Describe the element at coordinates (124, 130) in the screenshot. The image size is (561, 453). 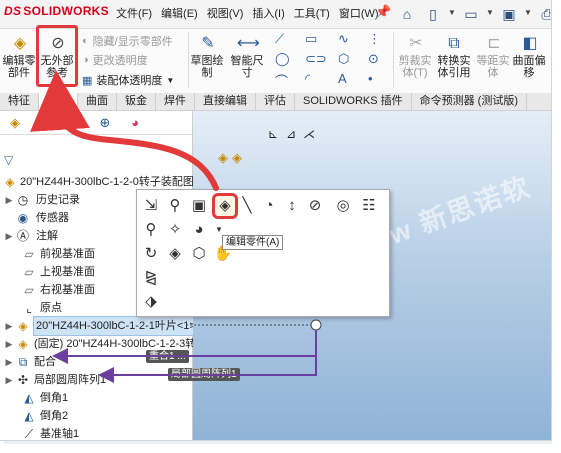
I see `red-arrow` at that location.